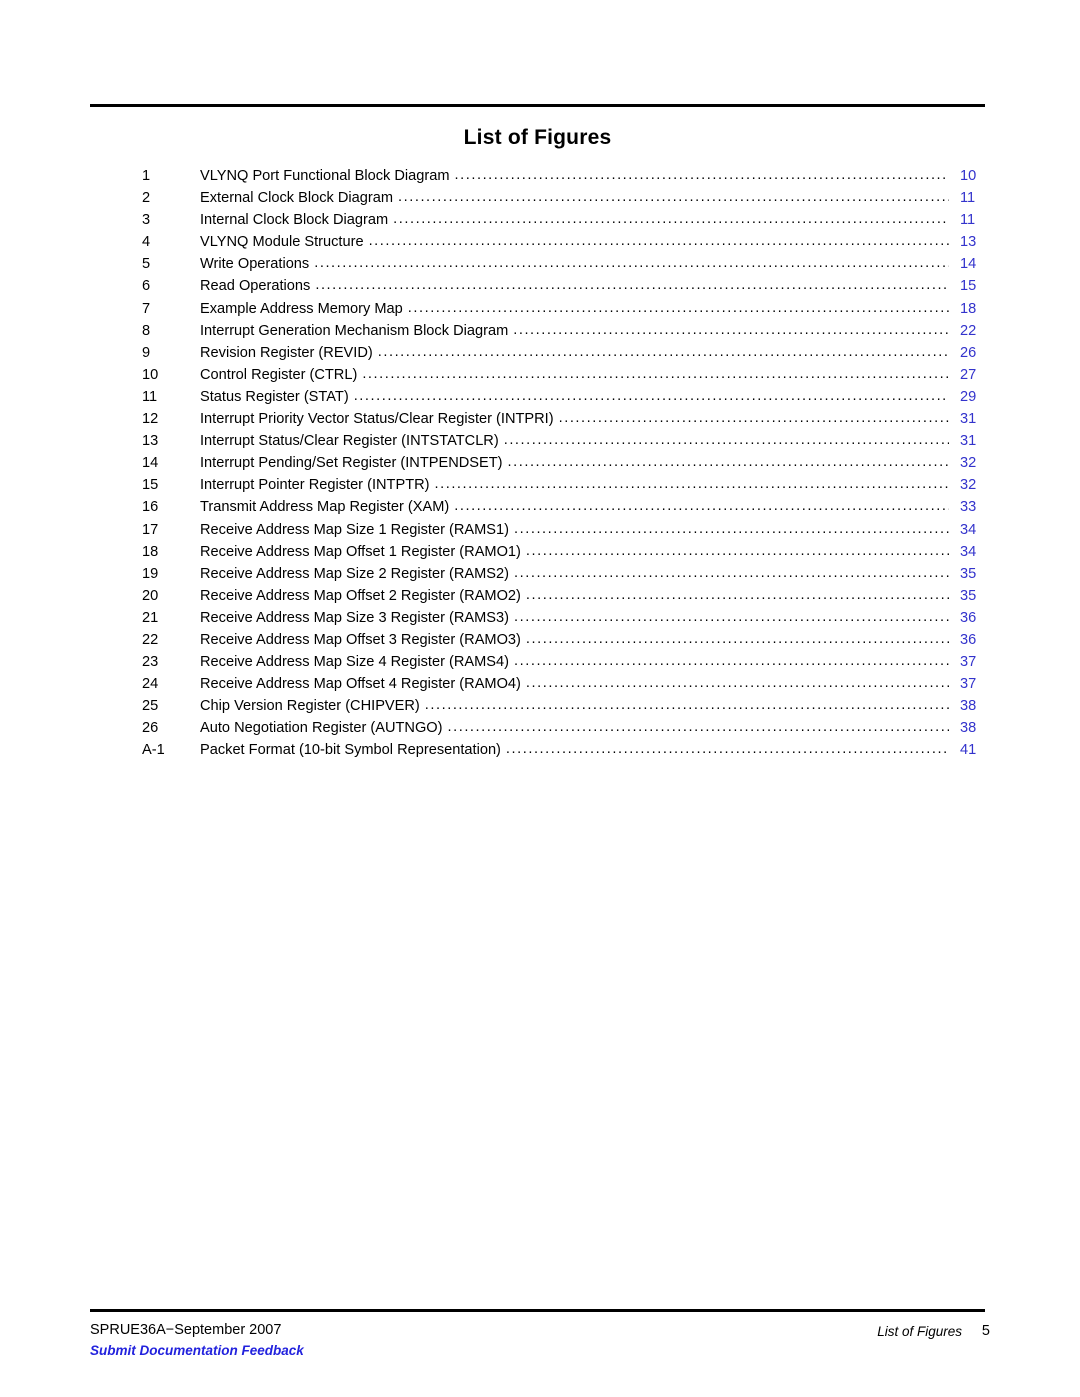  I want to click on figure-number: 12, so click(150, 419).